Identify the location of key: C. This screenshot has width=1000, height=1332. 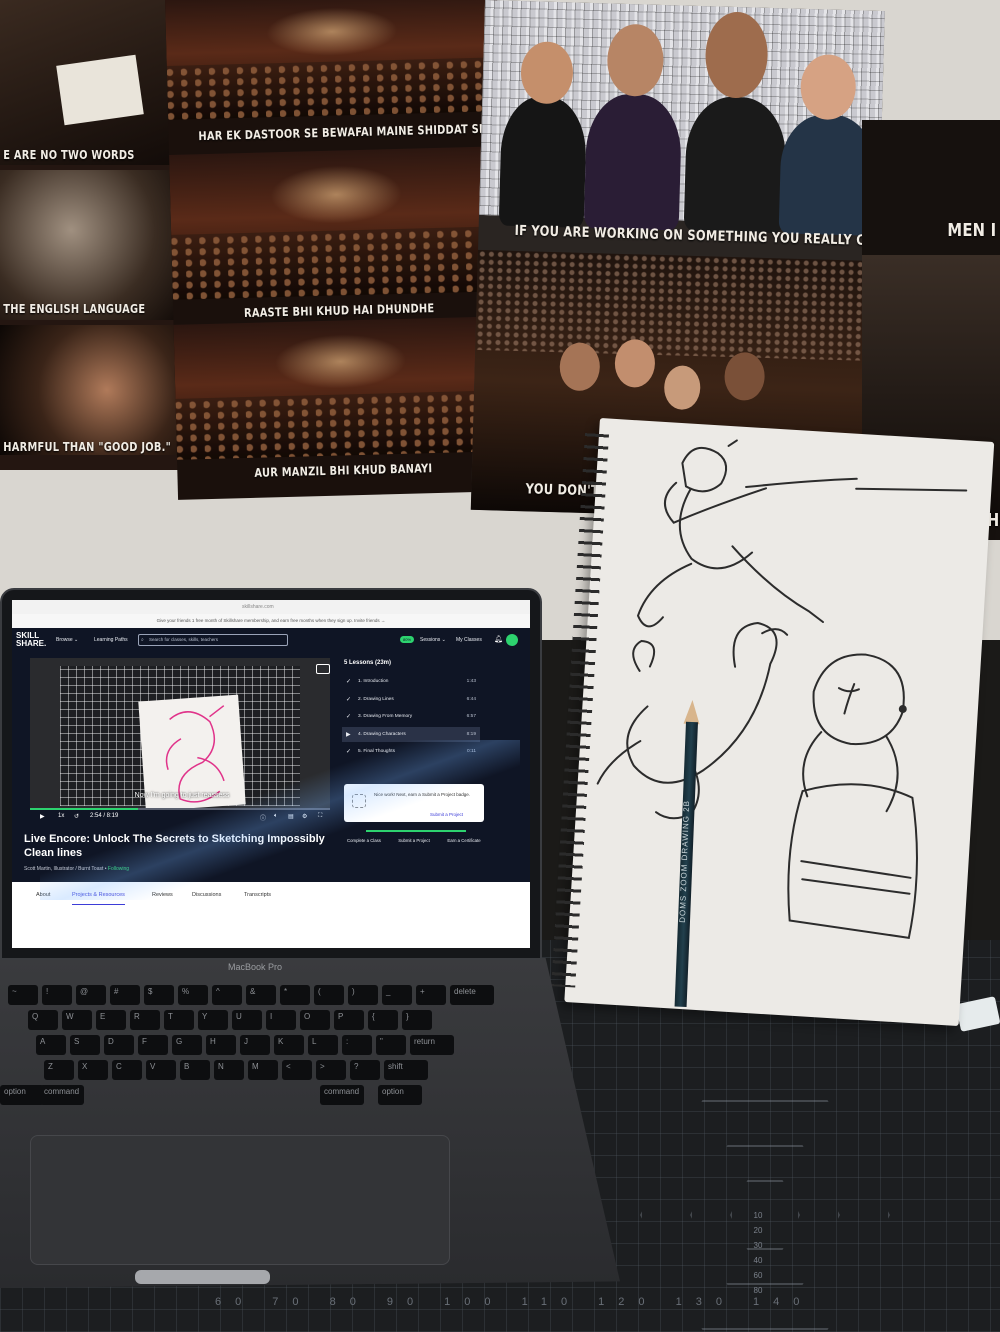
(127, 1070).